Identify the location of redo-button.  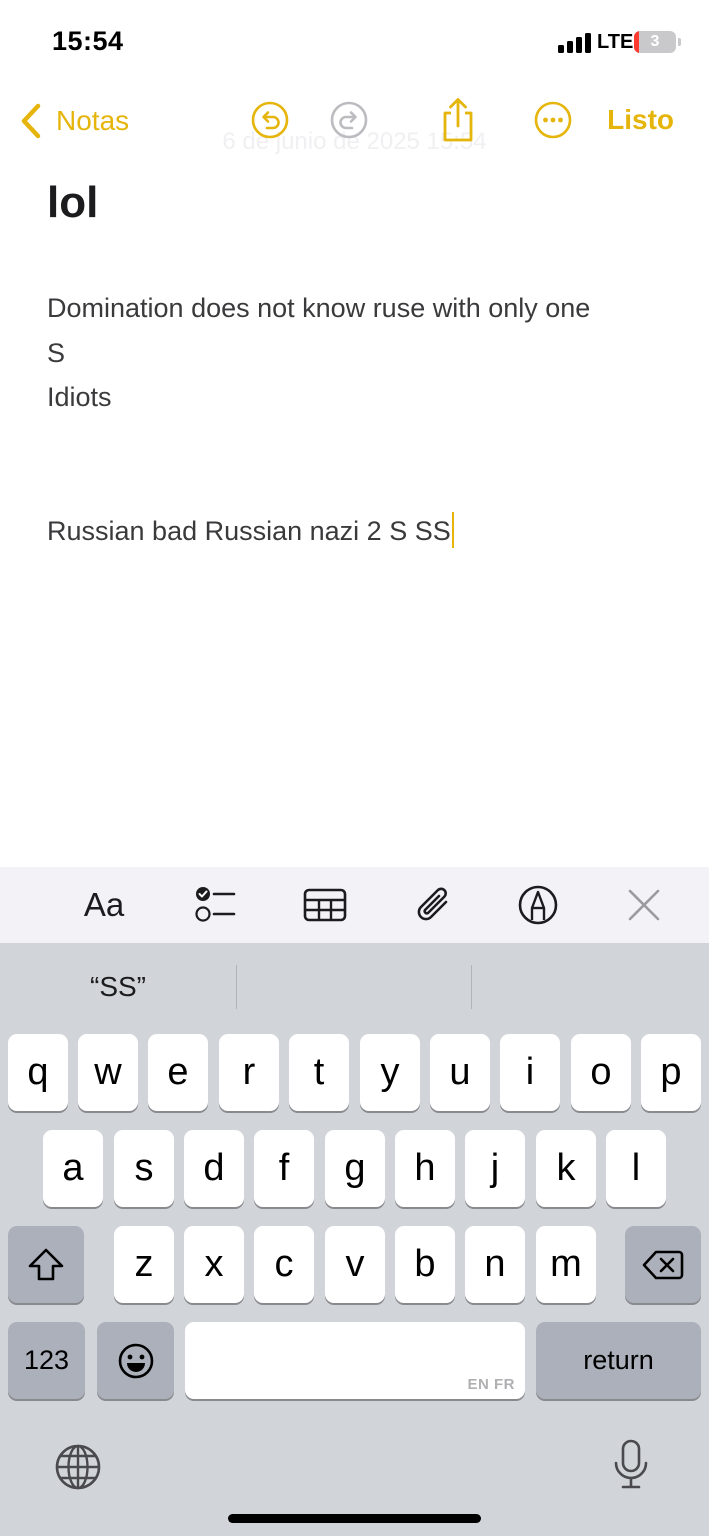
(349, 120).